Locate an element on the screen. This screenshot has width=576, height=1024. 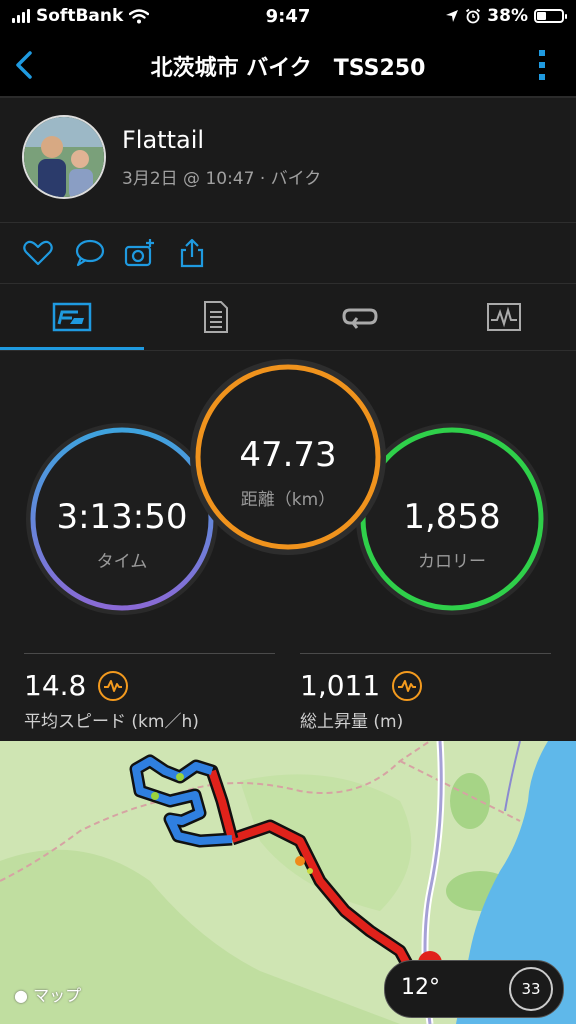
elevation-value: 1,011 is located at coordinates (340, 685).